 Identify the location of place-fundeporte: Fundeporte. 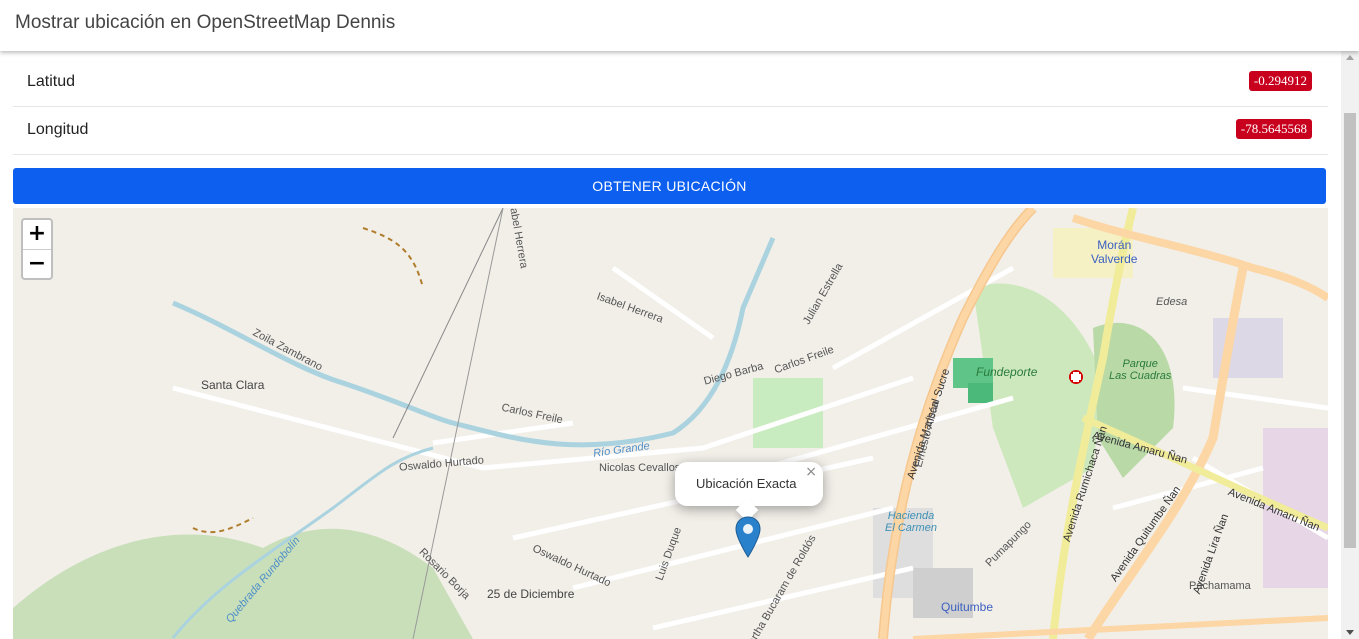
(1007, 372).